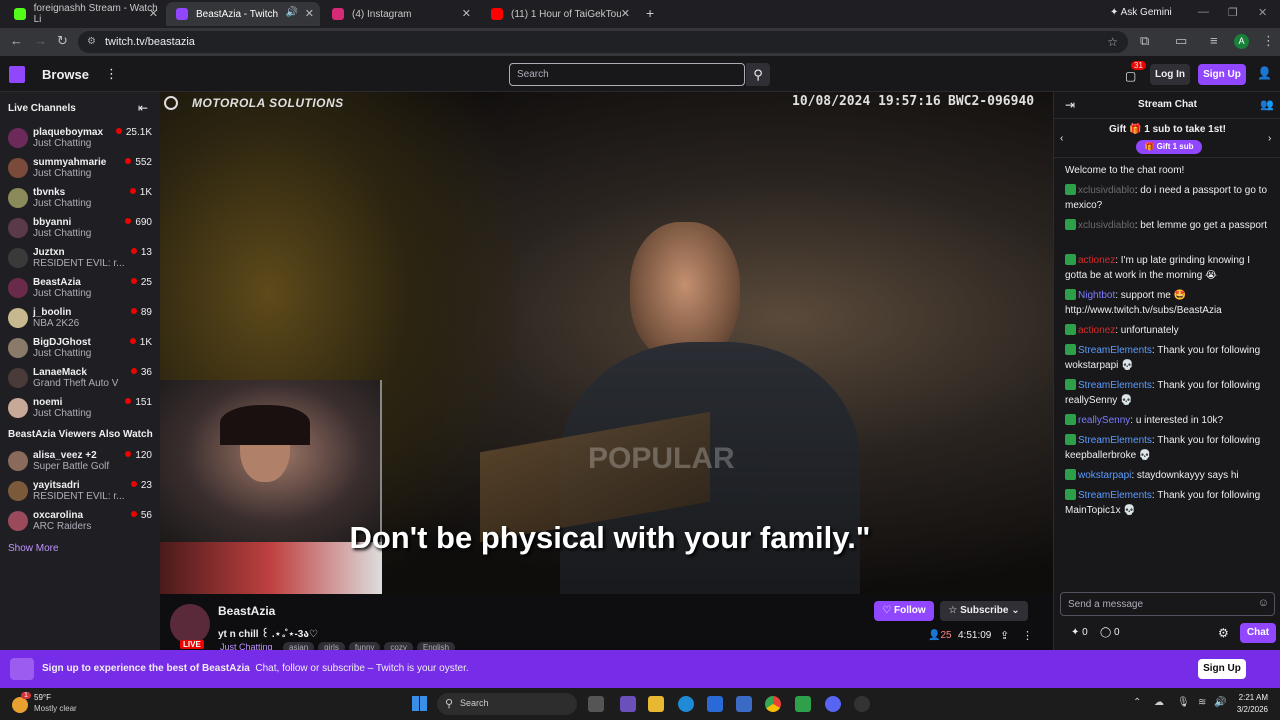 This screenshot has height=720, width=1280. Describe the element at coordinates (627, 74) in the screenshot. I see `search-input: Search` at that location.